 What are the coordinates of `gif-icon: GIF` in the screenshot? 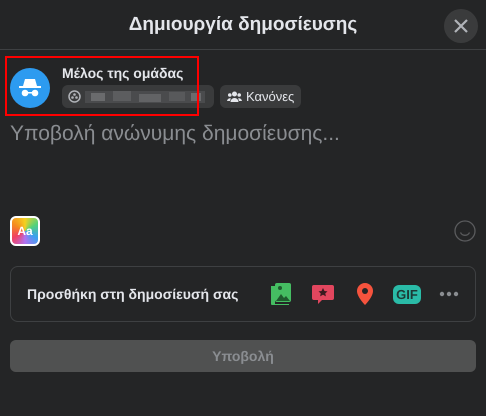 It's located at (407, 294).